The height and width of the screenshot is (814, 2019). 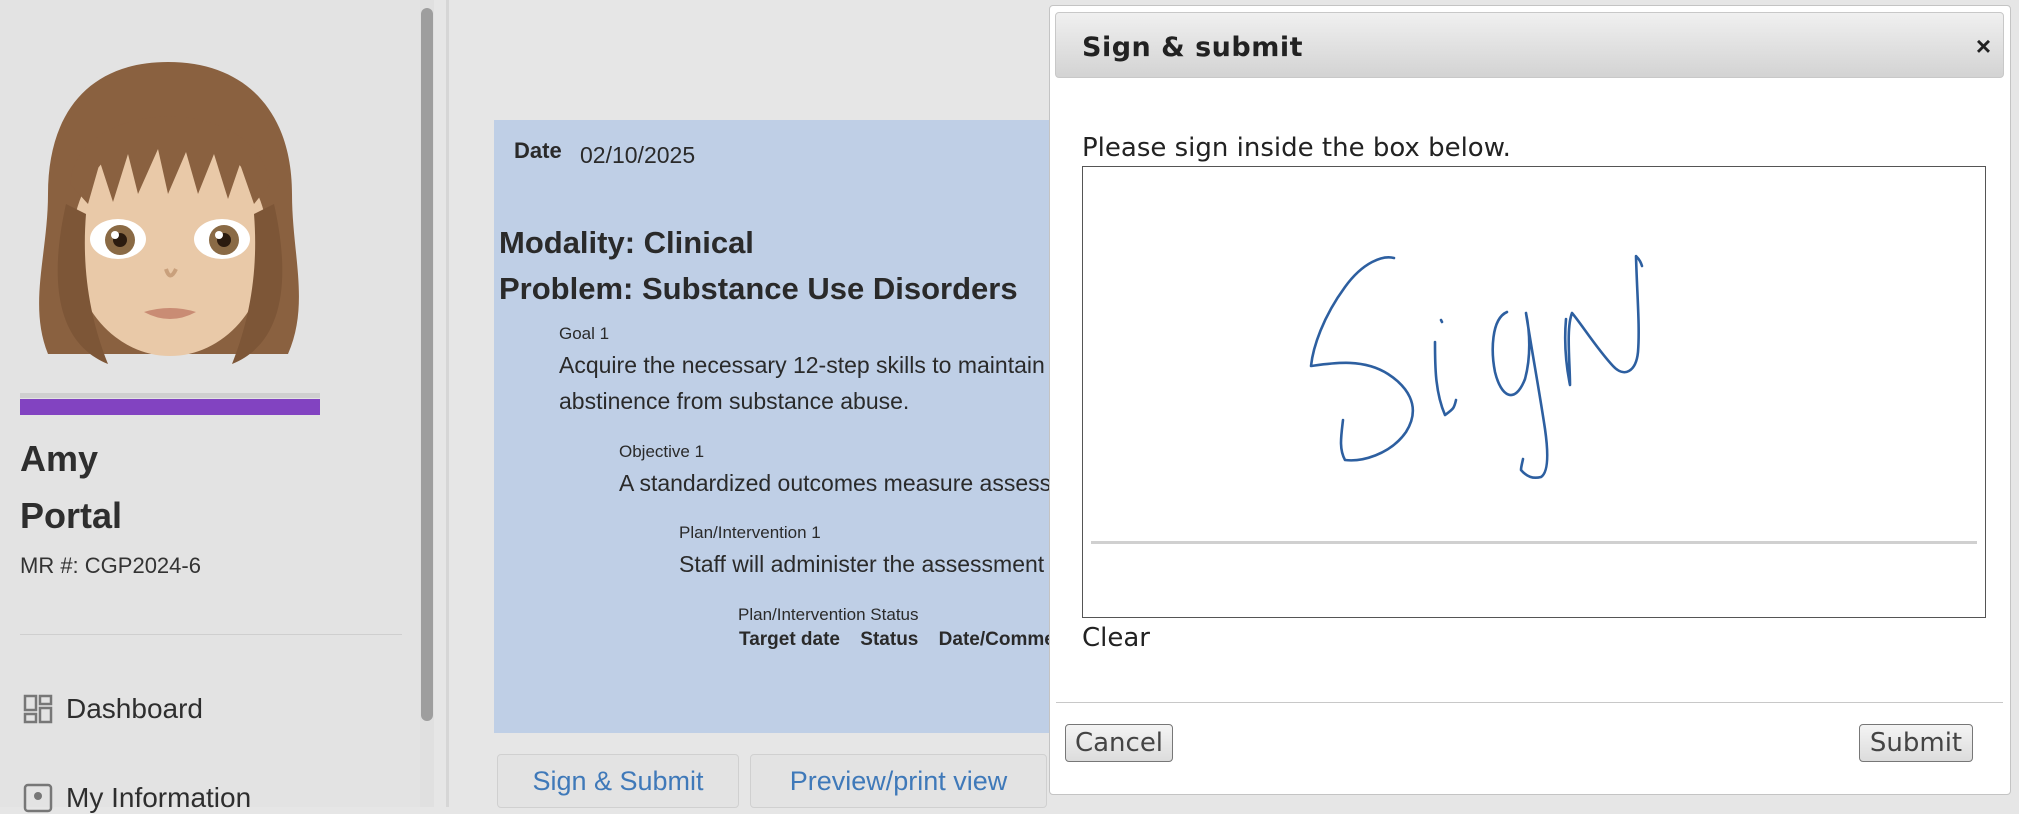 What do you see at coordinates (1001, 639) in the screenshot?
I see `column-header: Date/Comments` at bounding box center [1001, 639].